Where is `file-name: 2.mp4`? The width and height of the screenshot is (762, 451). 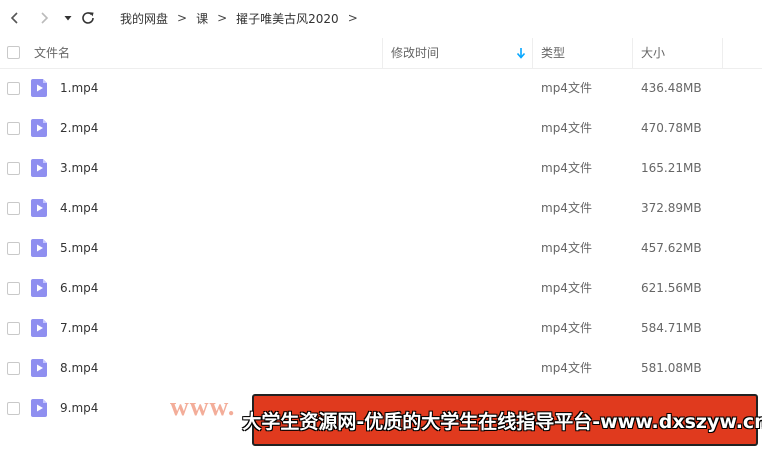 file-name: 2.mp4 is located at coordinates (79, 128).